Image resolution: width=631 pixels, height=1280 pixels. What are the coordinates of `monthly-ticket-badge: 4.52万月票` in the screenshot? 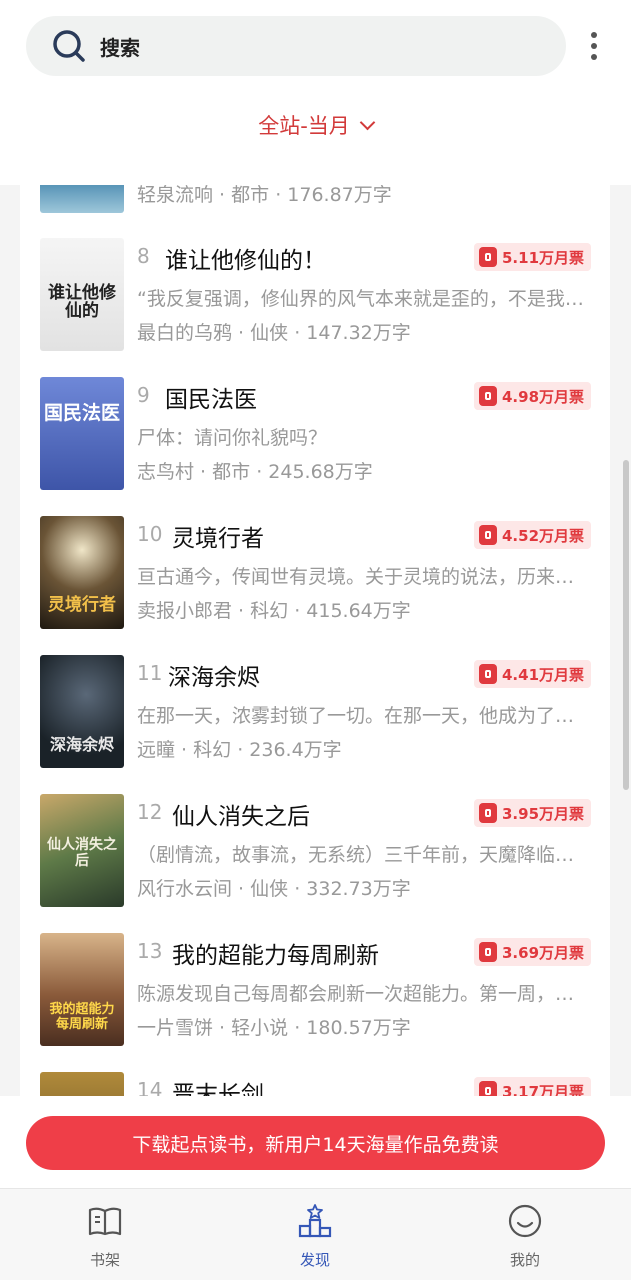 It's located at (533, 535).